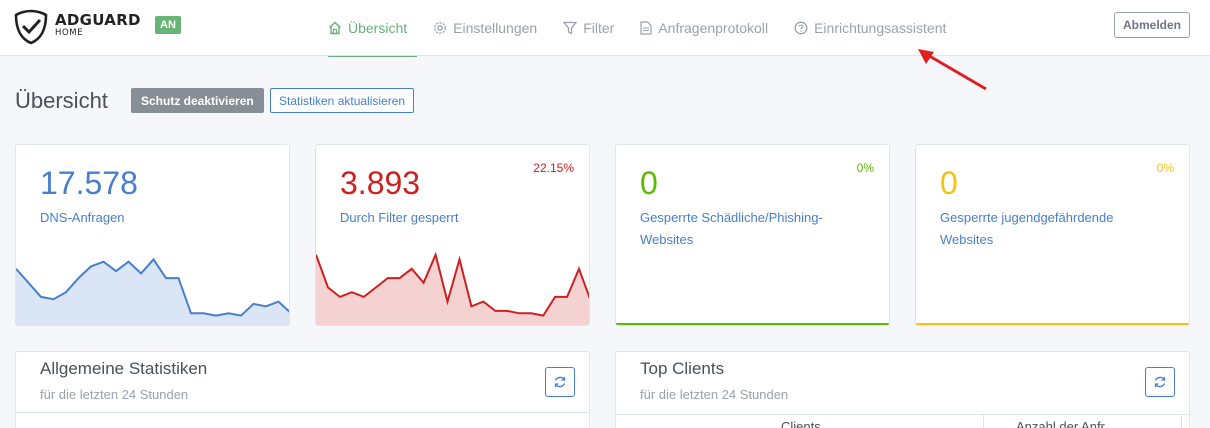 This screenshot has height=428, width=1210. Describe the element at coordinates (714, 394) in the screenshot. I see `top-clients-subtitle: für die letzten 24 Stunden` at that location.